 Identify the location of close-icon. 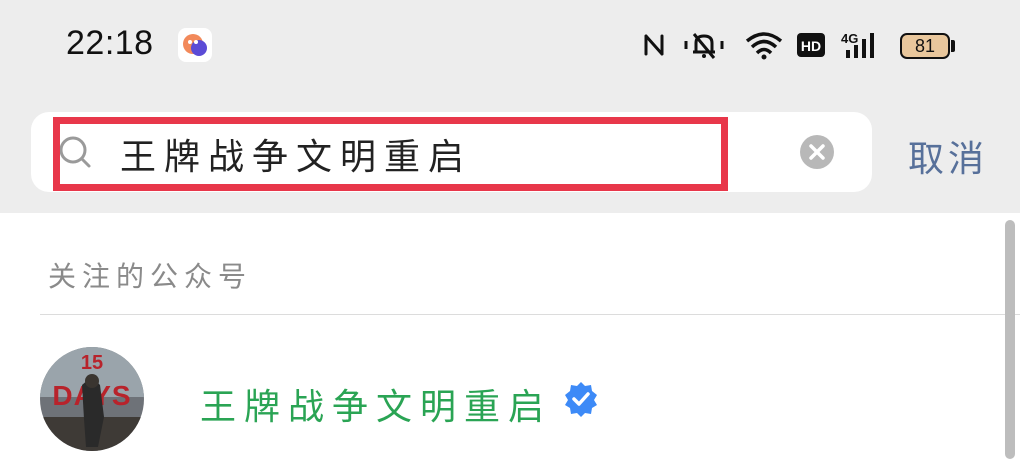
(817, 152).